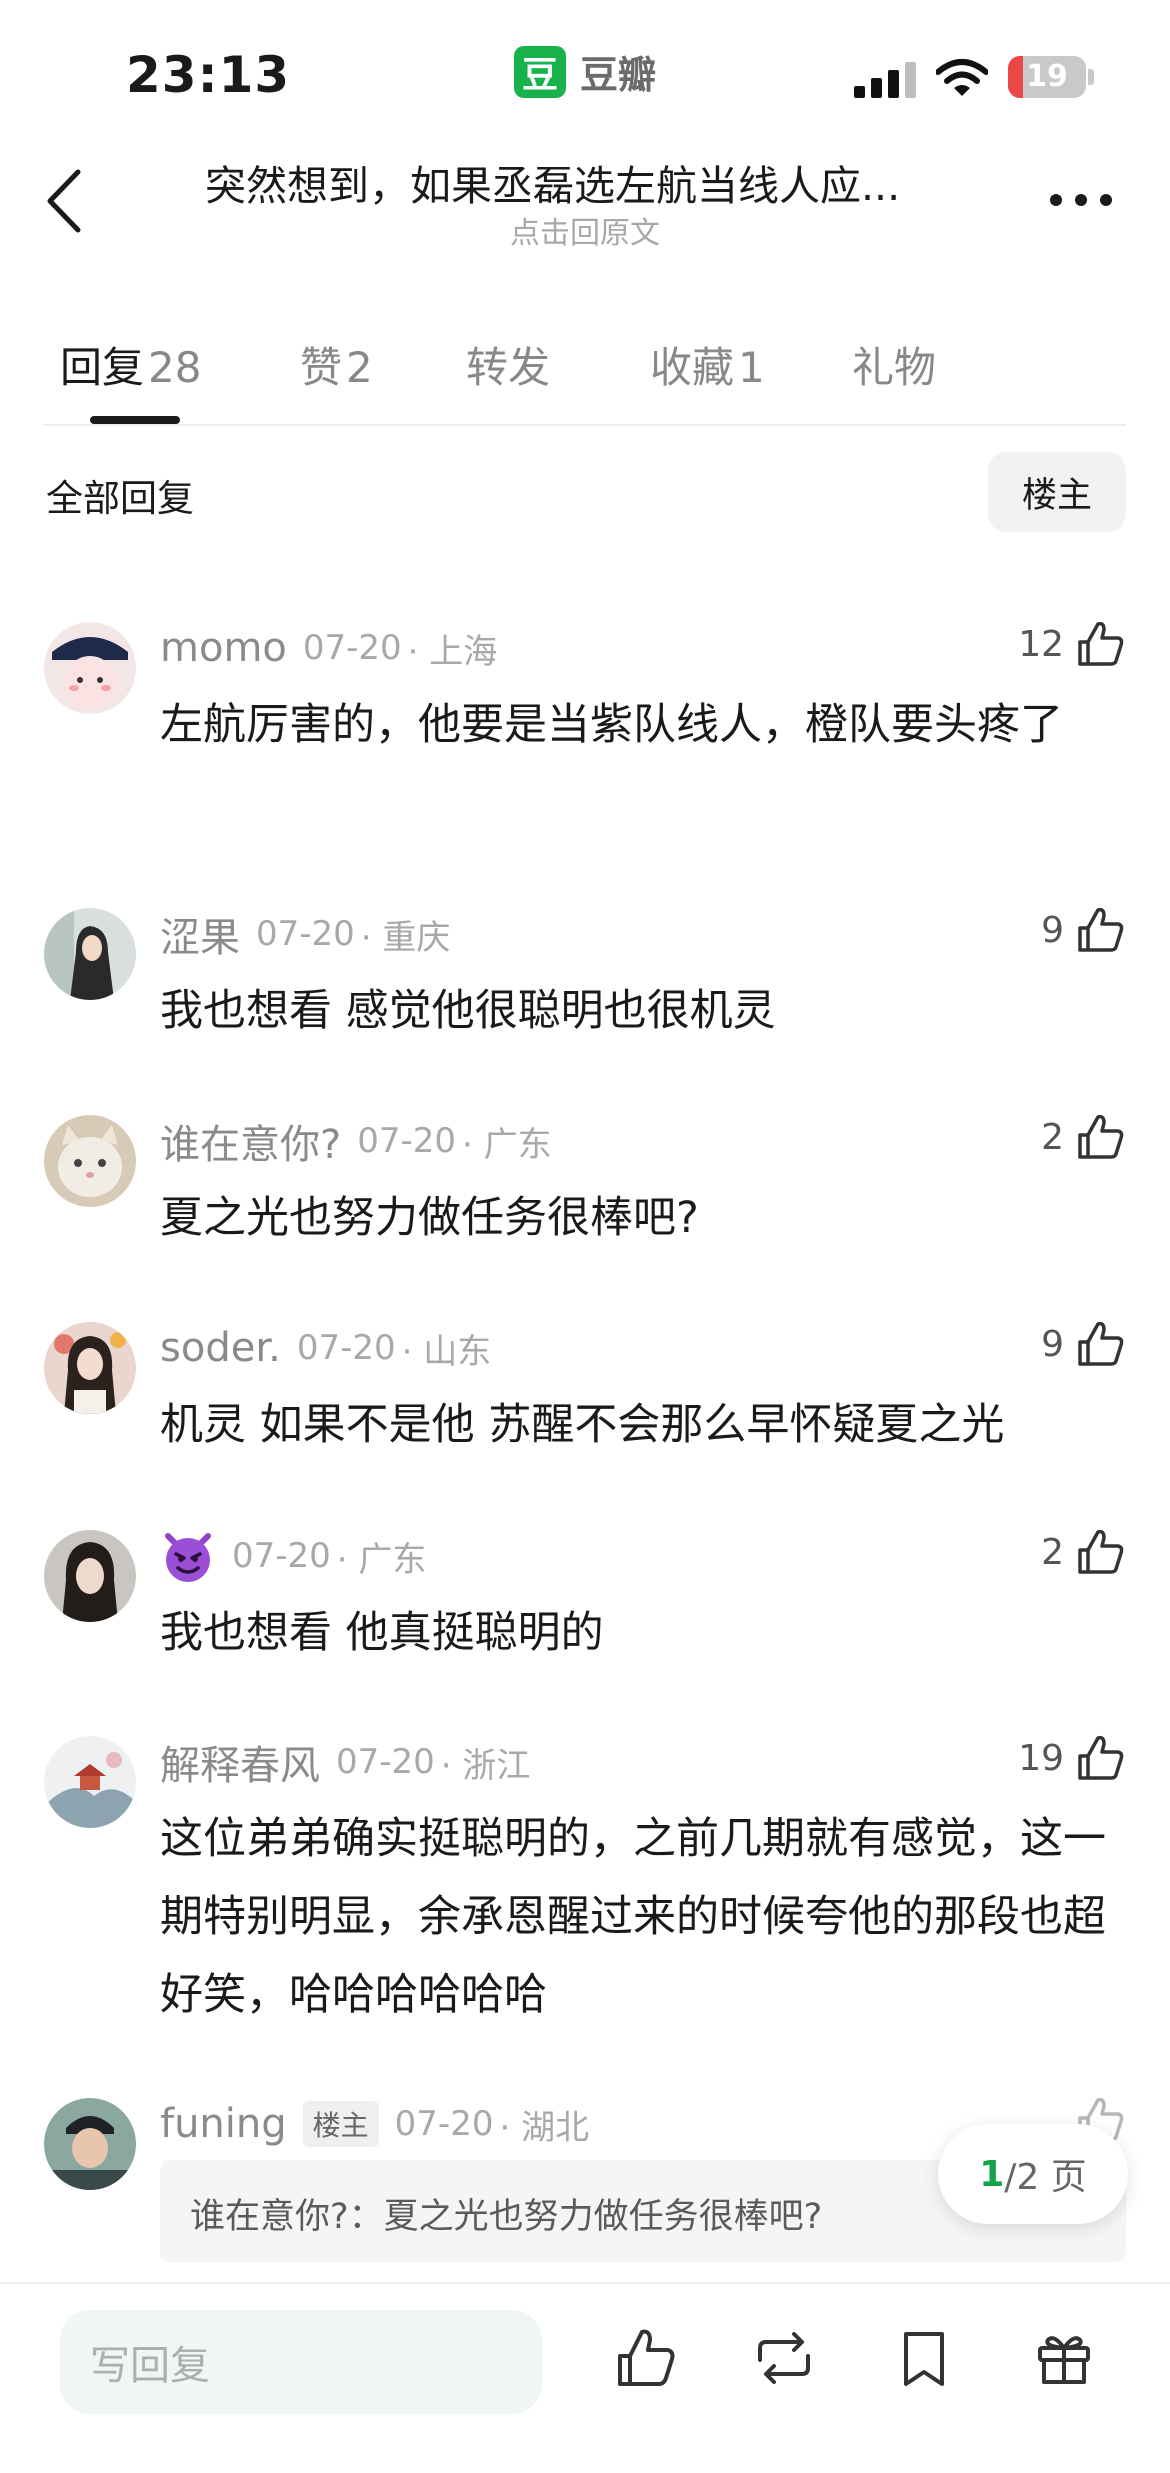 This screenshot has height=2473, width=1170. What do you see at coordinates (416, 937) in the screenshot?
I see `comment-location: 重庆` at bounding box center [416, 937].